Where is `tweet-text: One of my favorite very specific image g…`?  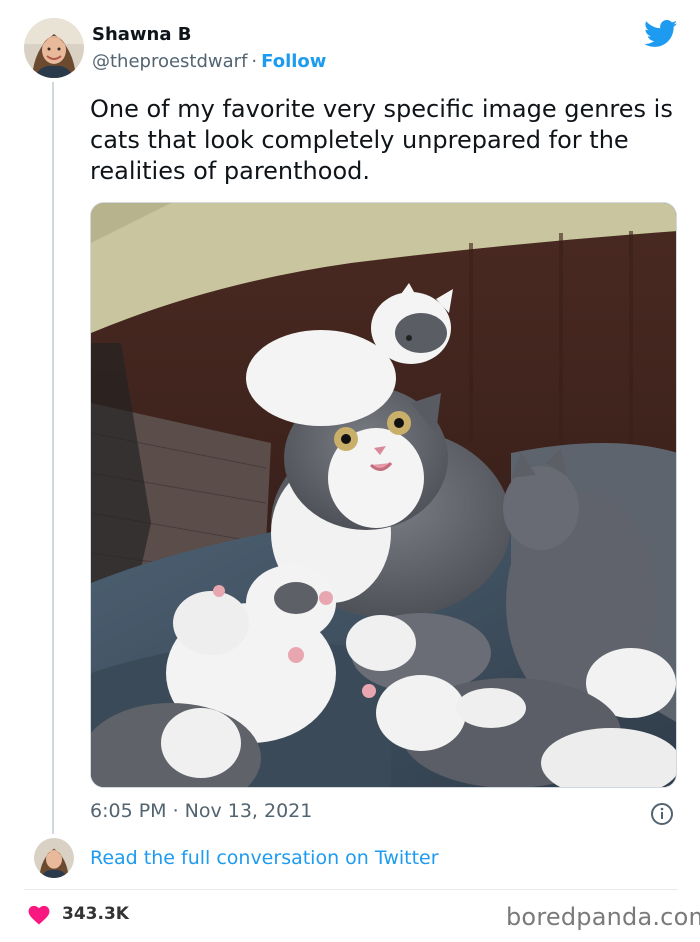
tweet-text: One of my favorite very specific image g… is located at coordinates (381, 140).